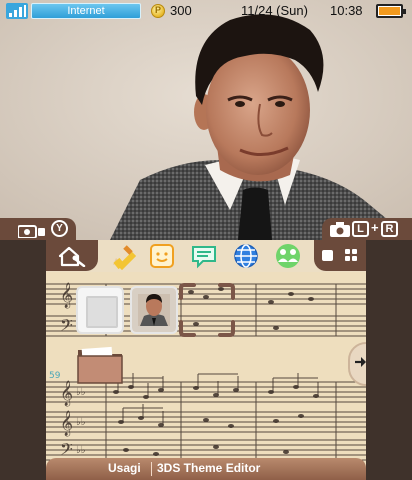  I want to click on view-toggle-tab, so click(340, 255).